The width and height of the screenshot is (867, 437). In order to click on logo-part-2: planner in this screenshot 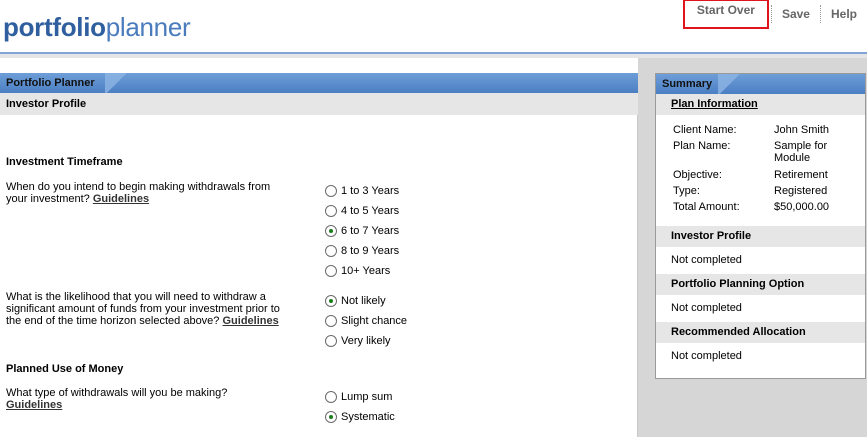, I will do `click(148, 27)`.